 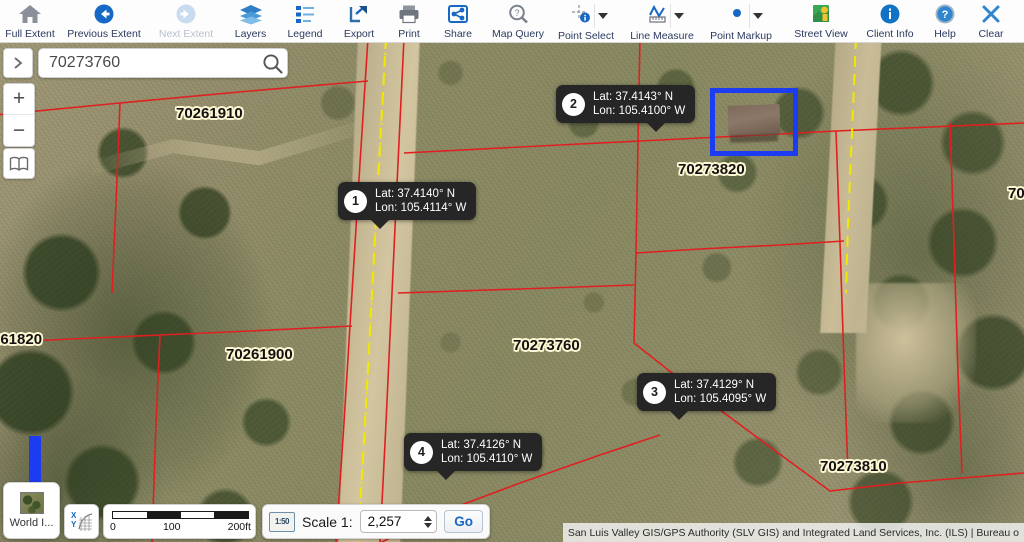 I want to click on chevron-right-icon, so click(x=18, y=63).